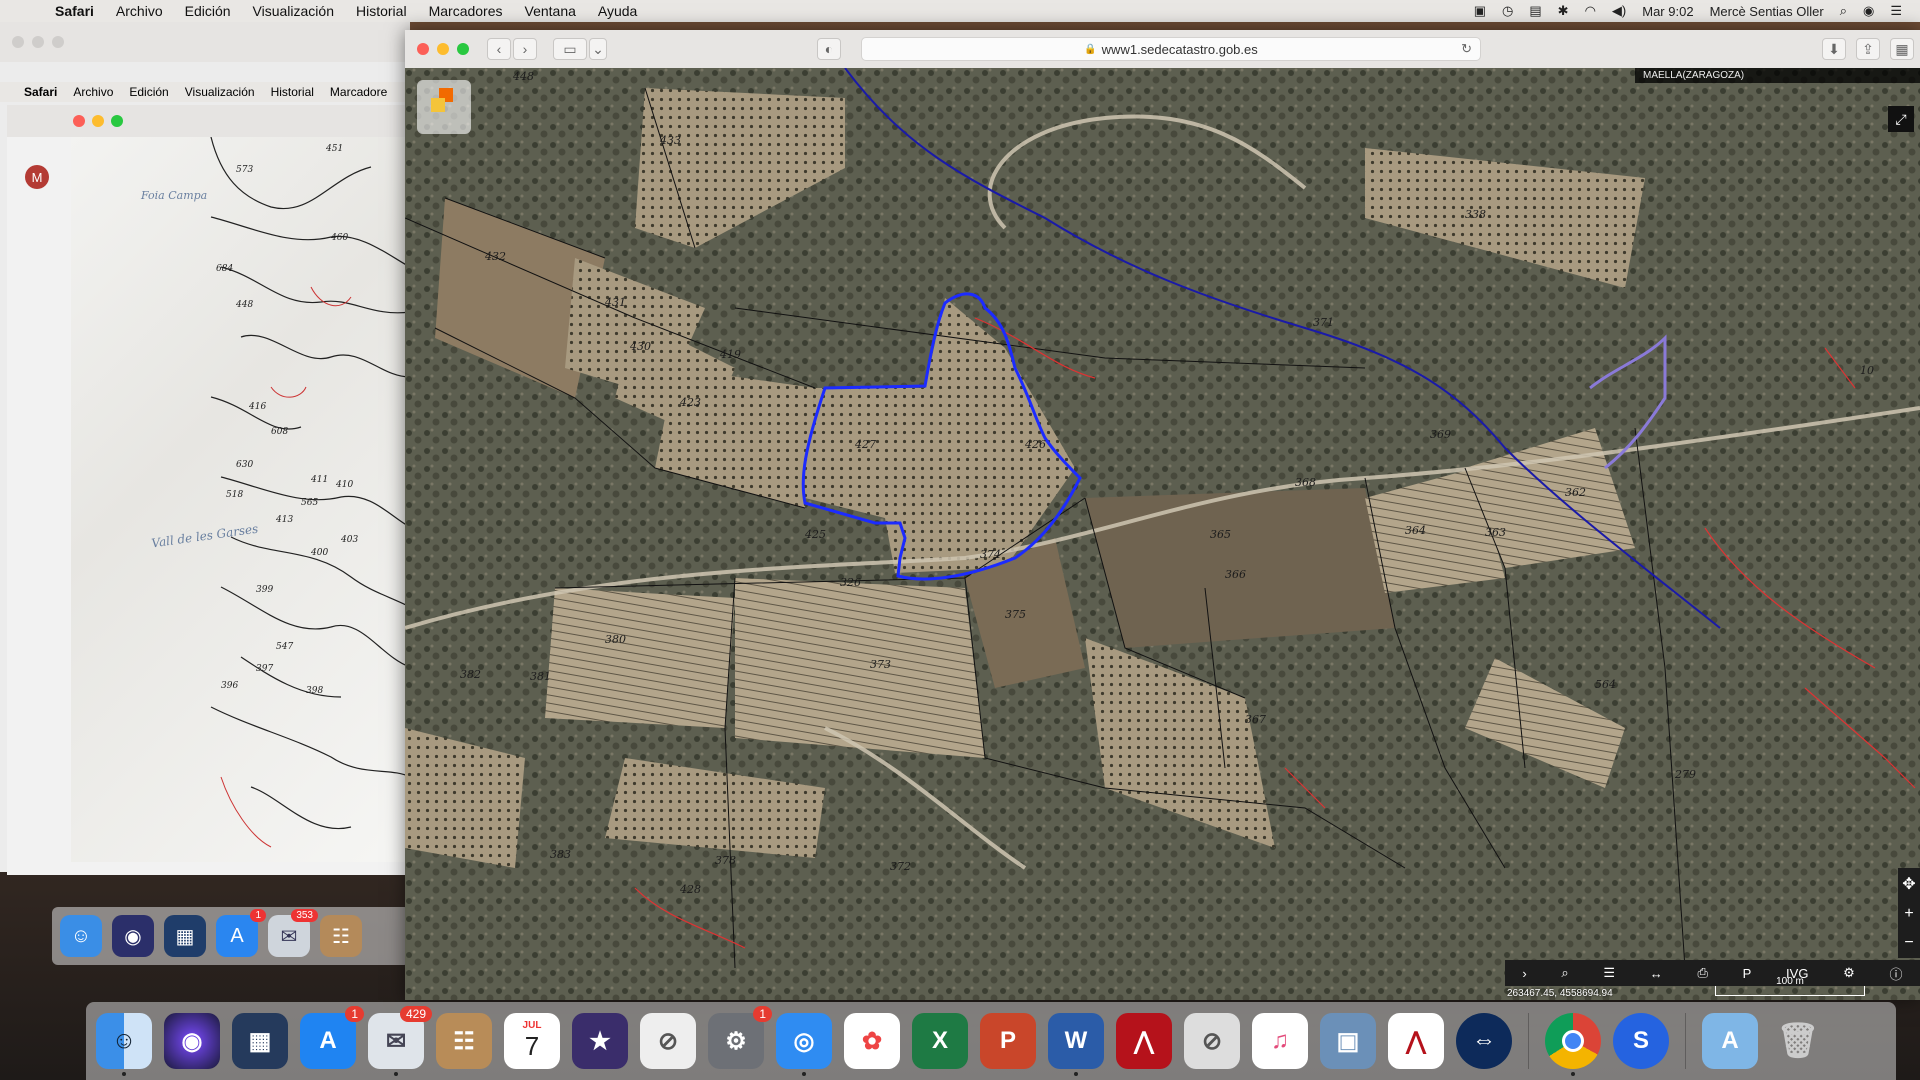  What do you see at coordinates (1609, 973) in the screenshot?
I see `layers-icon: ☰` at bounding box center [1609, 973].